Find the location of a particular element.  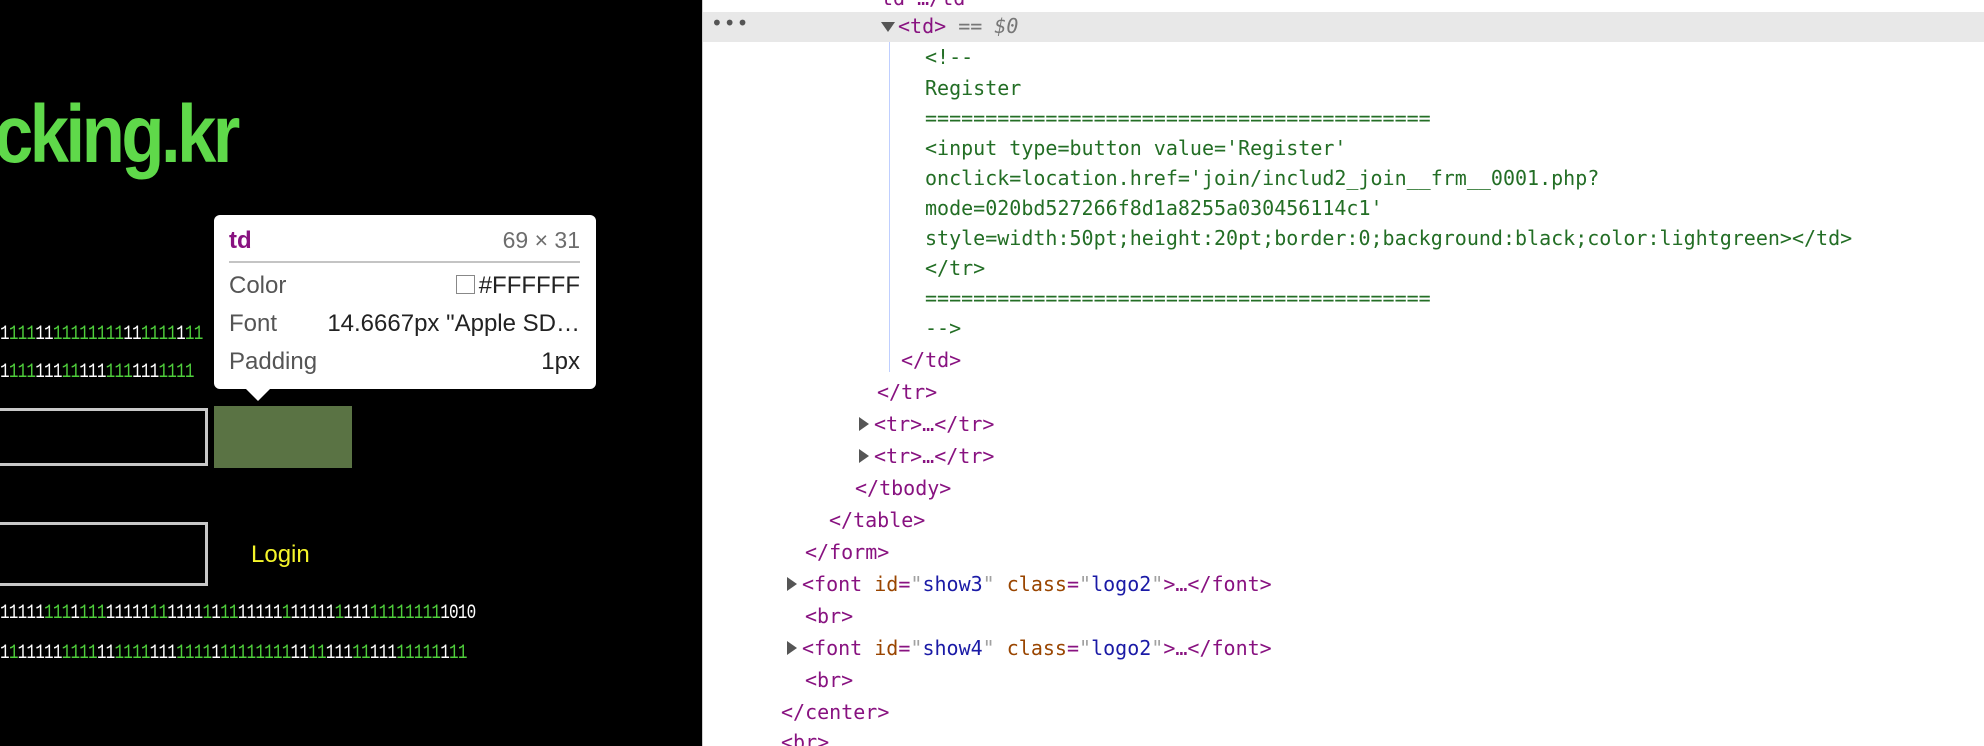

site-logo: cking.kr is located at coordinates (120, 134).